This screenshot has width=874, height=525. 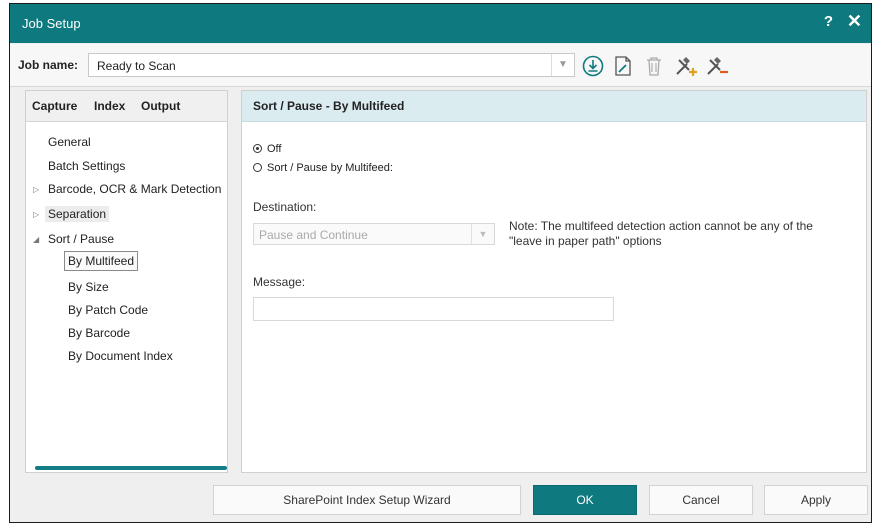 I want to click on radio-by-multifeed: Sort / Pause by Multifeed:, so click(x=323, y=168).